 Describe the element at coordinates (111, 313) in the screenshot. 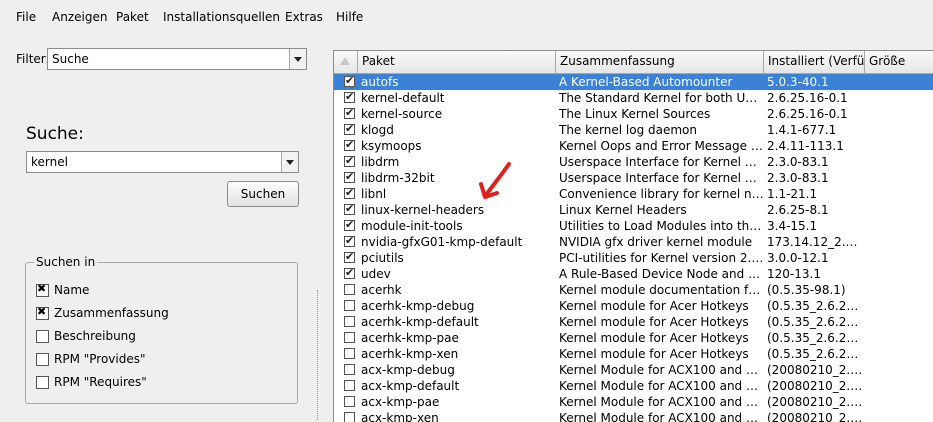

I see `search-in-option-label: Zusammenfassung` at that location.